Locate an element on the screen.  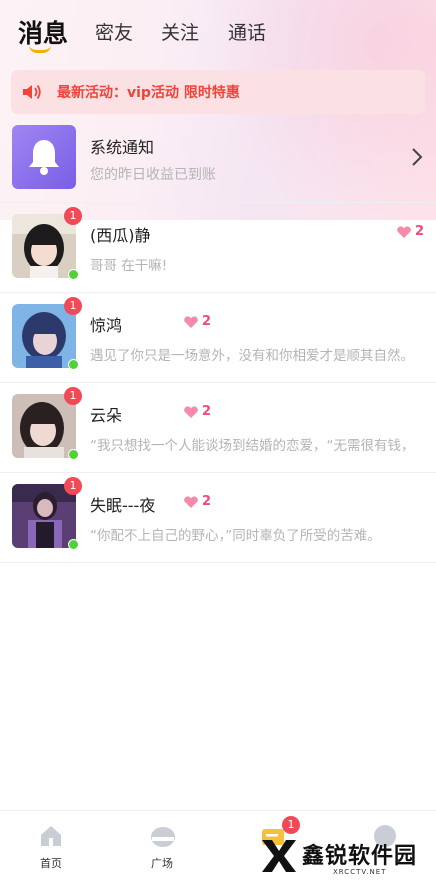
active-tab-indicator is located at coordinates (40, 49).